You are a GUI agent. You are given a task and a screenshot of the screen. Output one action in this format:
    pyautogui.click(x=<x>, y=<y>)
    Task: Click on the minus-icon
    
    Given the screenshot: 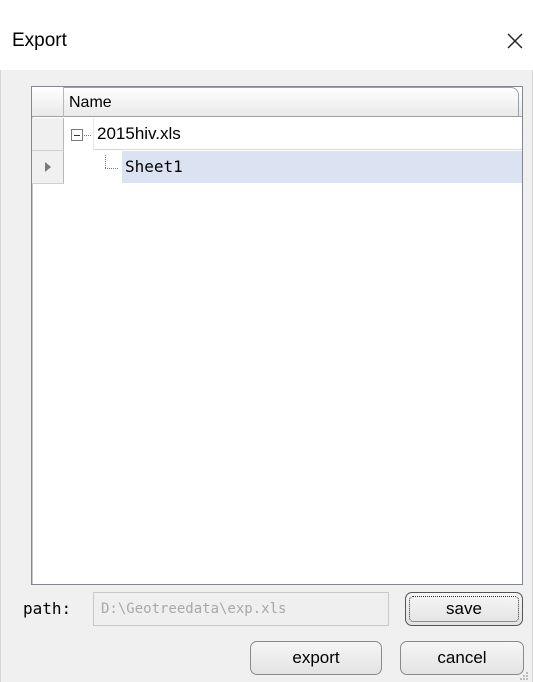 What is the action you would take?
    pyautogui.click(x=77, y=135)
    